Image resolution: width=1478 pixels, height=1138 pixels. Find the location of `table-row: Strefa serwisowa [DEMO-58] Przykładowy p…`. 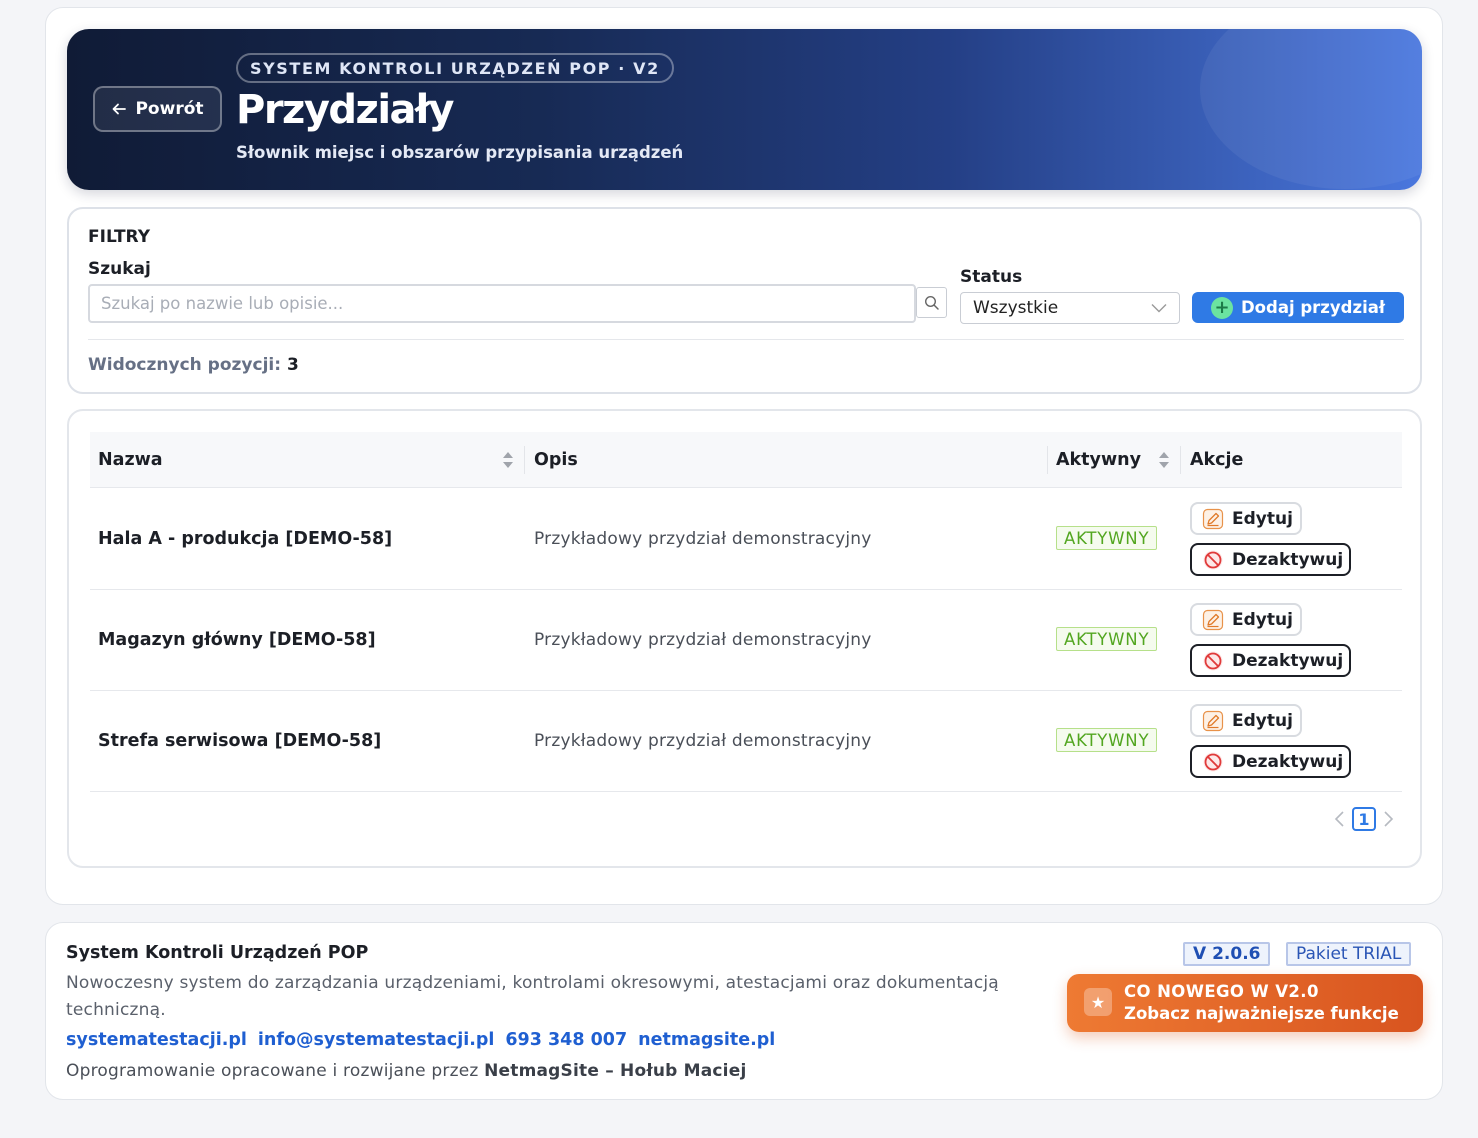

table-row: Strefa serwisowa [DEMO-58] Przykładowy p… is located at coordinates (746, 741).